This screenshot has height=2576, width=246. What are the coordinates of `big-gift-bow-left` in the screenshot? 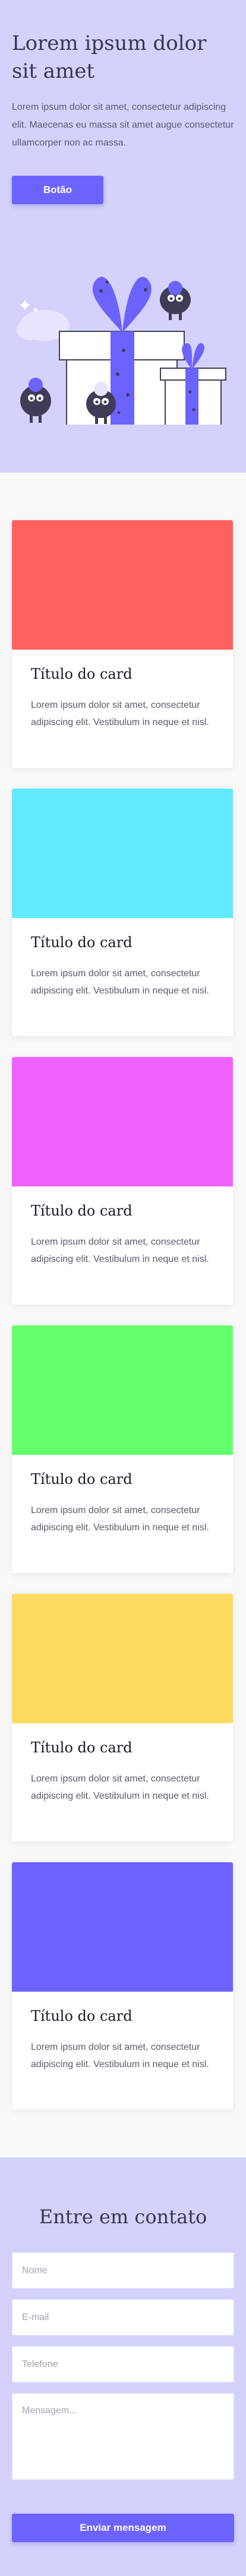 It's located at (107, 305).